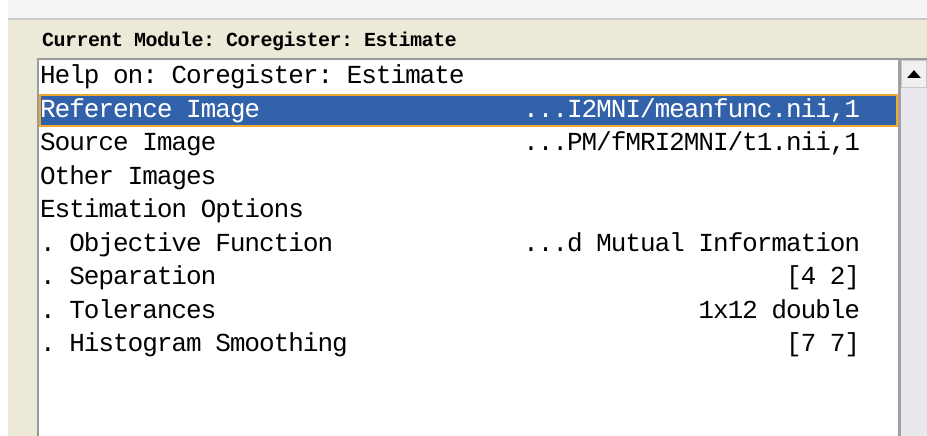  I want to click on list-item: . Separation [4 2], so click(468, 277).